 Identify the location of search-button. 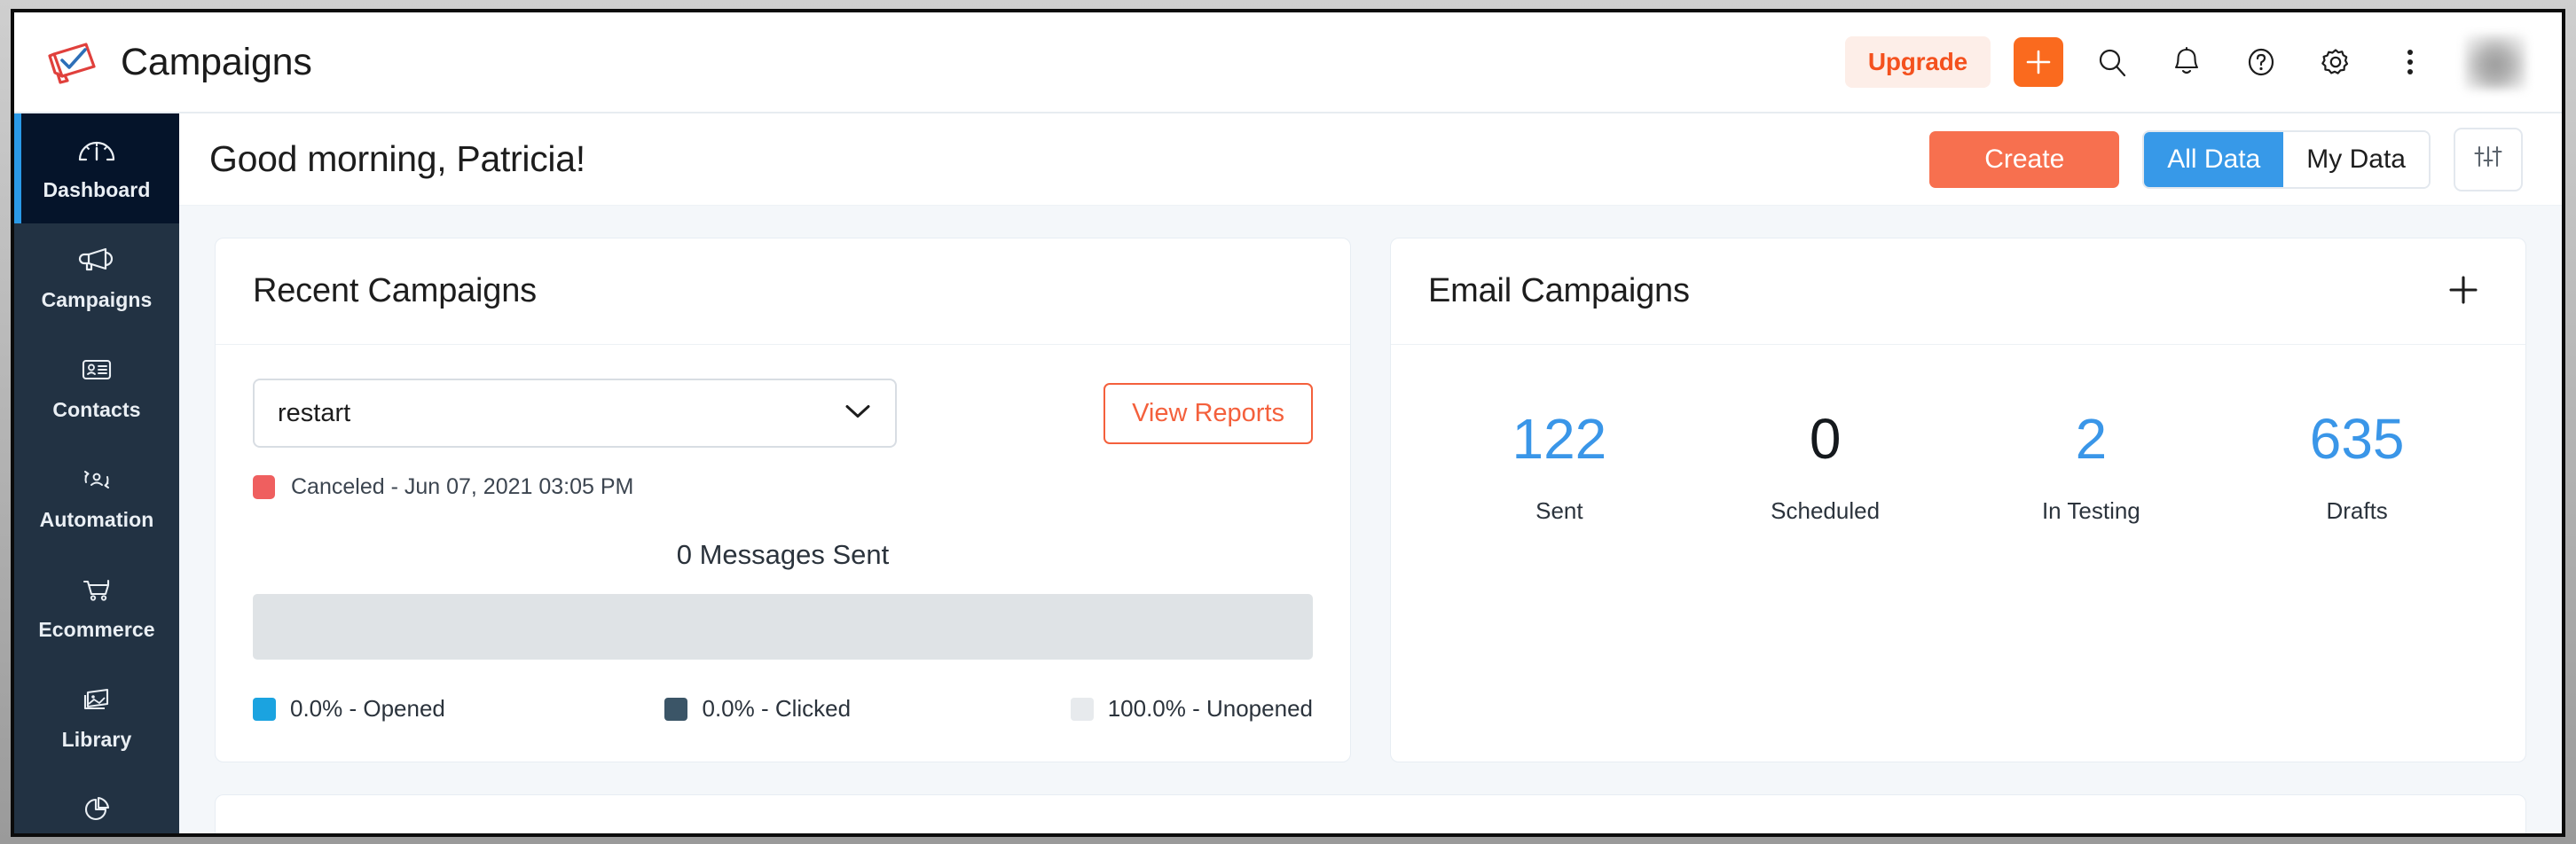
(2112, 62).